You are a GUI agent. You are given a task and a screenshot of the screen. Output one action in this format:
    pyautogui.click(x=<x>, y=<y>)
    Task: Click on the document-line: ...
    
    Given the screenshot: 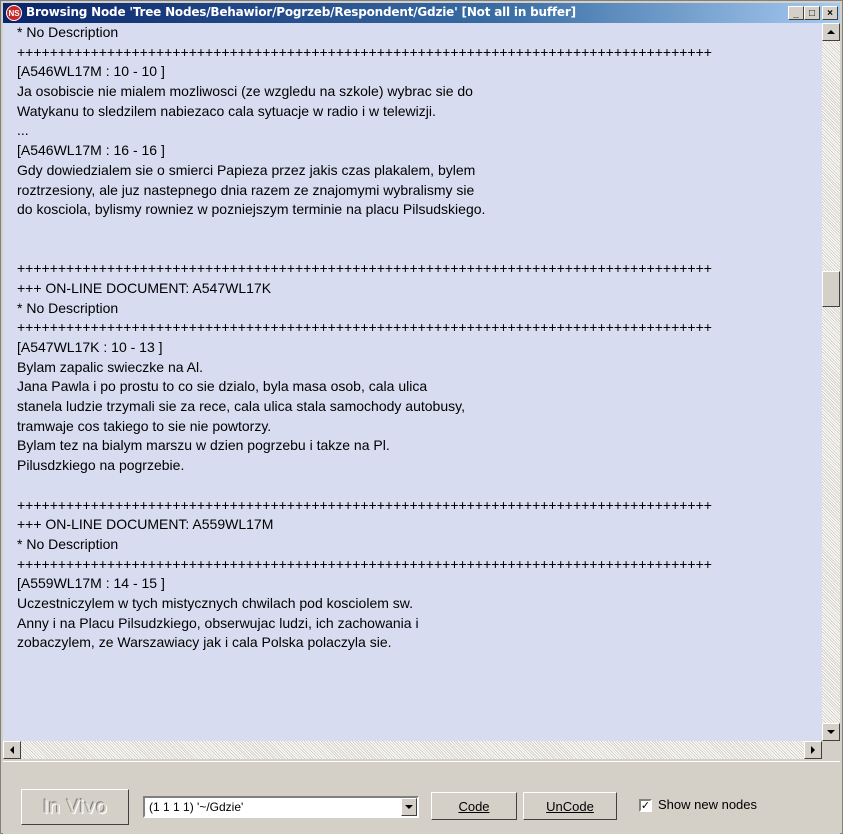 What is the action you would take?
    pyautogui.click(x=23, y=130)
    